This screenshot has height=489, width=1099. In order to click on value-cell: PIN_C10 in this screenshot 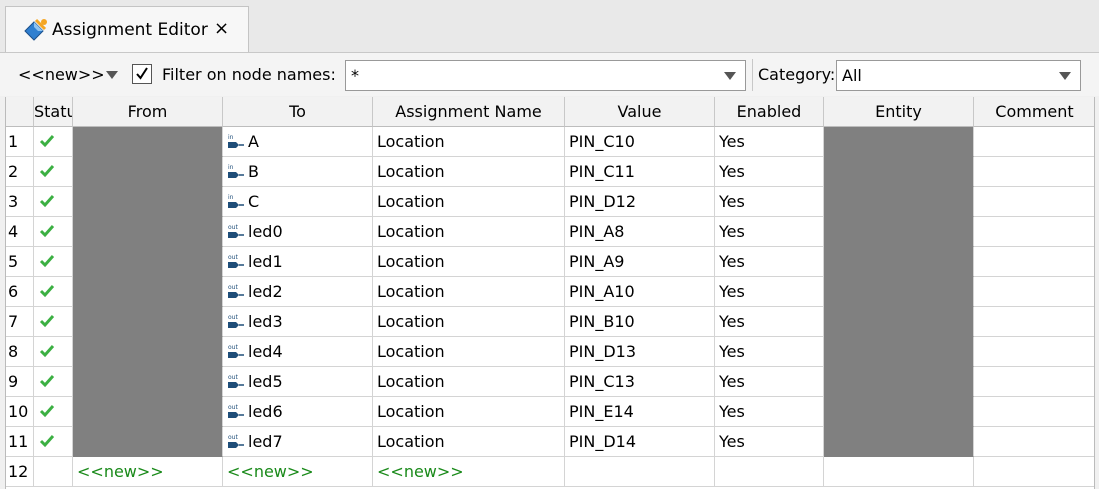, I will do `click(640, 142)`.